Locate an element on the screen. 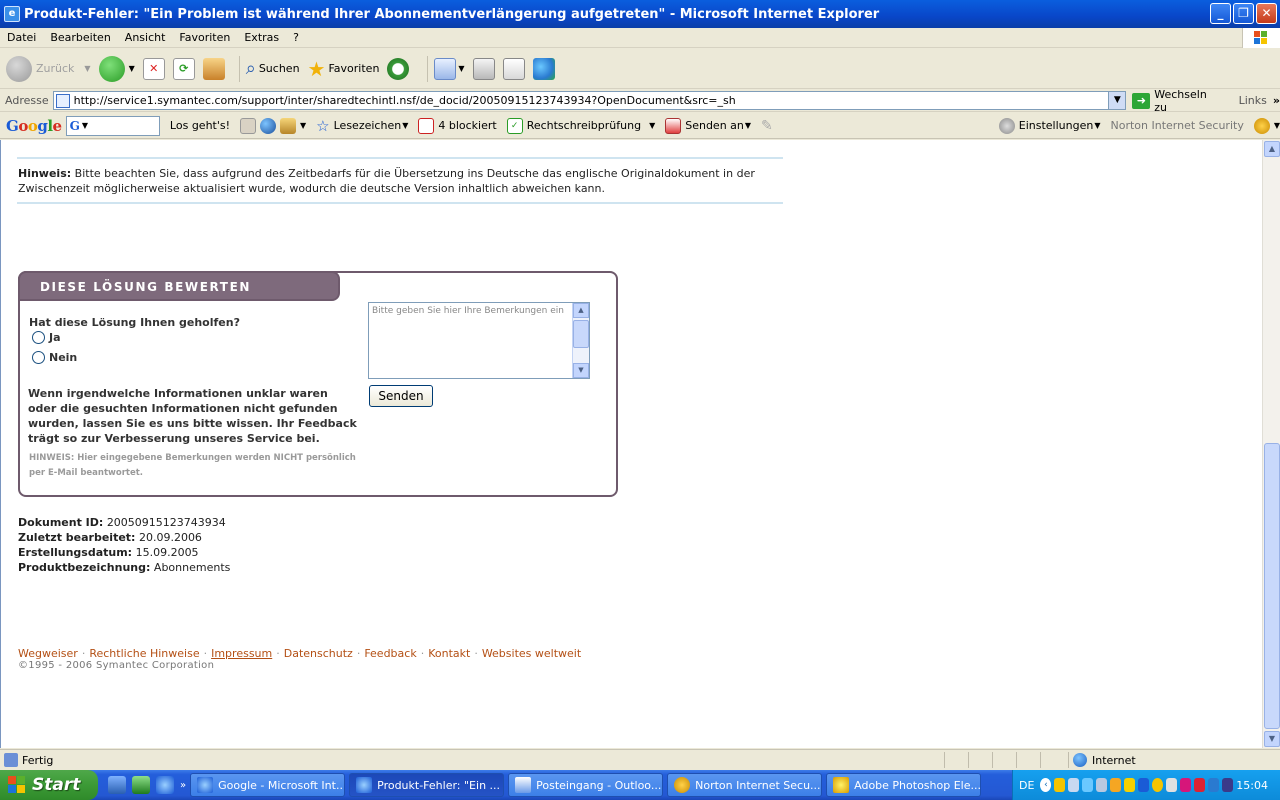 The height and width of the screenshot is (800, 1280). page-scroll-up-icon: ▲ is located at coordinates (1272, 149).